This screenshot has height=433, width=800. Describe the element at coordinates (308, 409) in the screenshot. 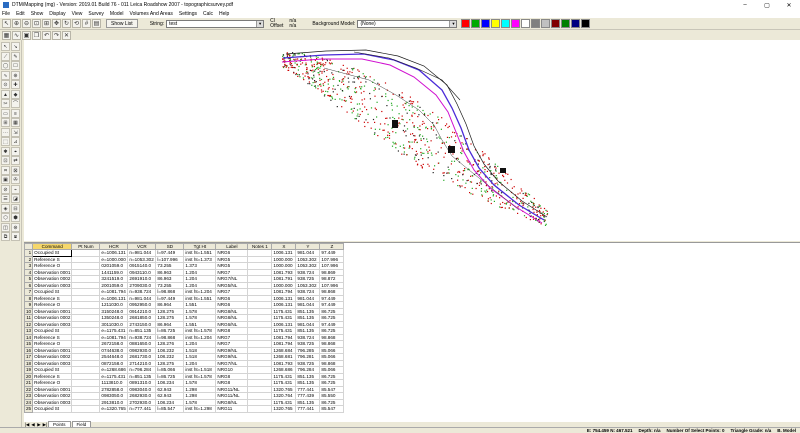

I see `table-cell: 777.441` at that location.